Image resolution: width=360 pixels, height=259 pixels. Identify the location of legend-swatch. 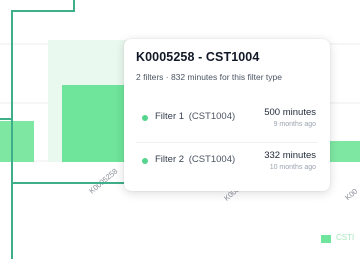
(326, 239).